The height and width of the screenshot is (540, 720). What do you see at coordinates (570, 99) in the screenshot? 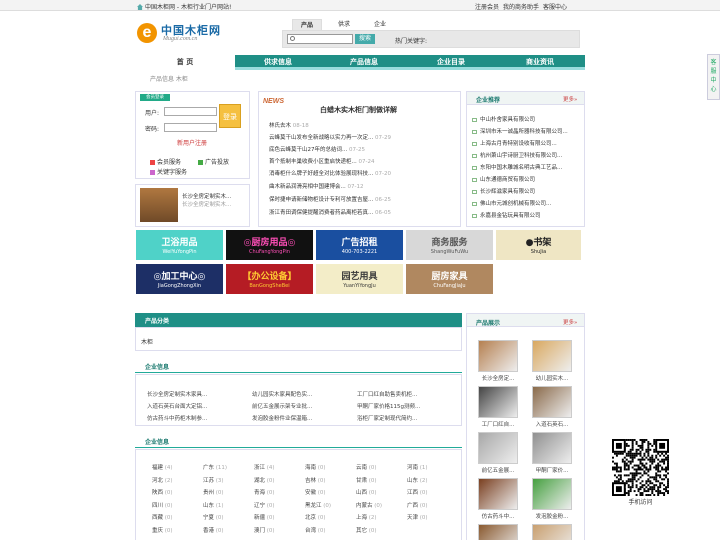
I see `recommend-more-link: 更多»` at bounding box center [570, 99].